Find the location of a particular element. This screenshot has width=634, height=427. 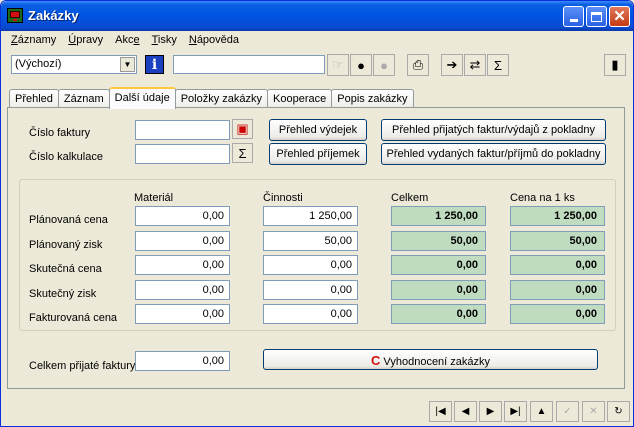

maximize-button is located at coordinates (596, 16).